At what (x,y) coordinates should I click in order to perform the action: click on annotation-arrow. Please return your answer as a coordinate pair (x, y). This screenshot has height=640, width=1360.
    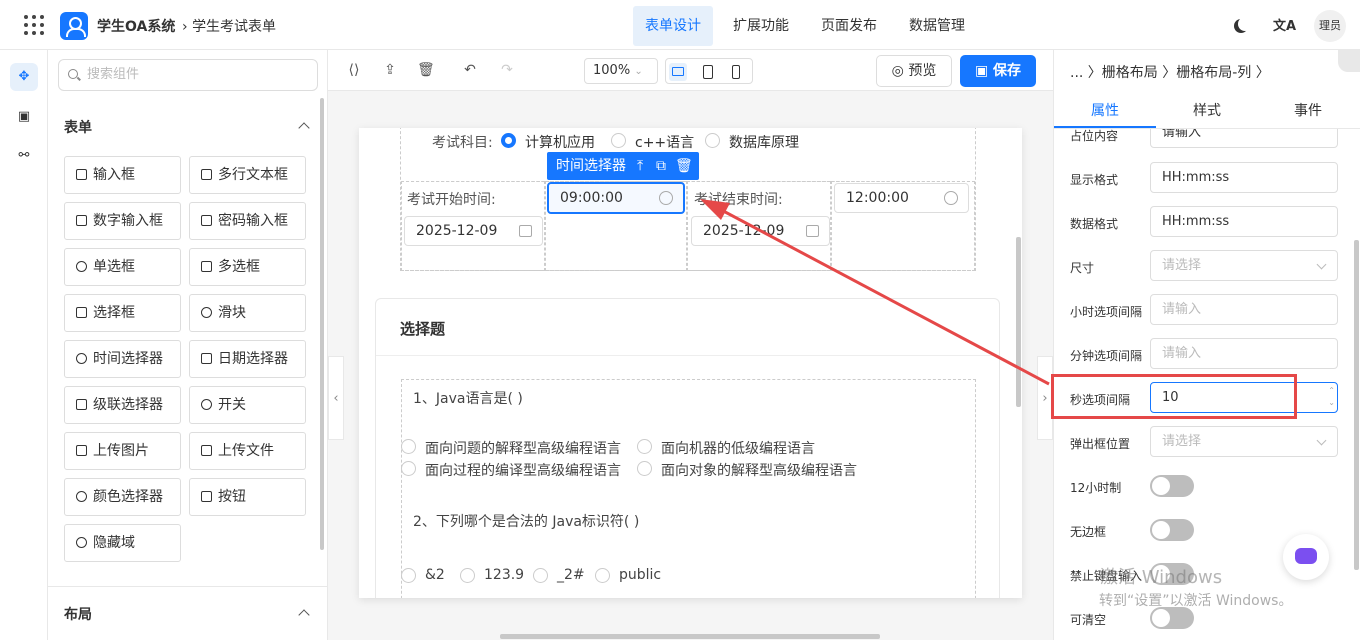
    Looking at the image, I should click on (875, 292).